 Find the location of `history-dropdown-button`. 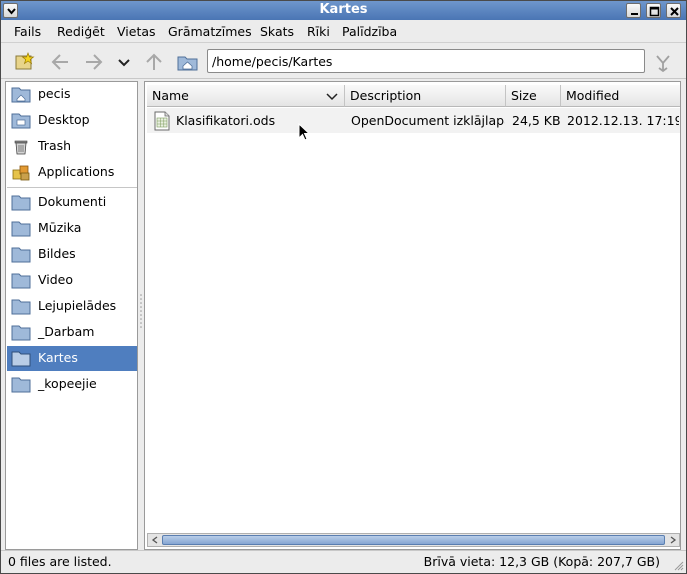

history-dropdown-button is located at coordinates (124, 62).